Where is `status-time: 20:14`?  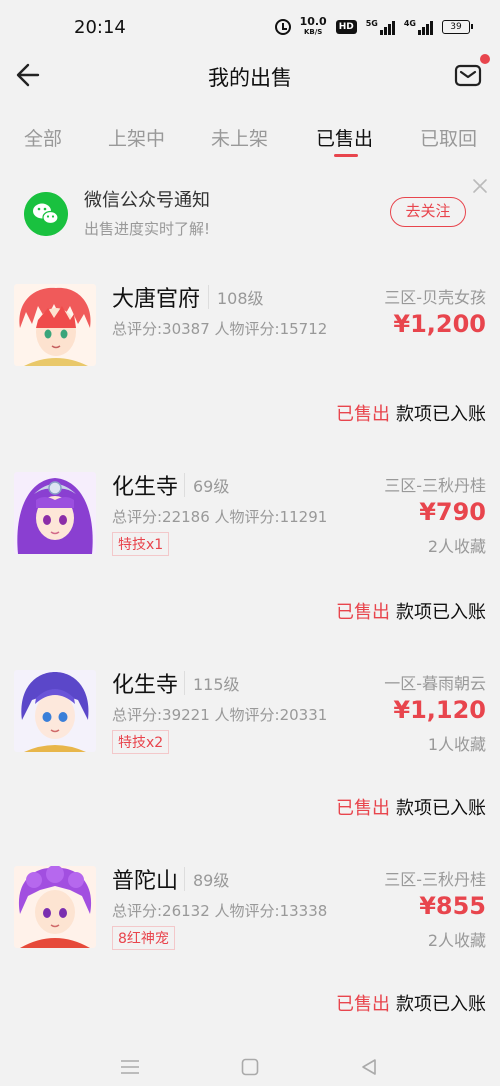
status-time: 20:14 is located at coordinates (100, 27).